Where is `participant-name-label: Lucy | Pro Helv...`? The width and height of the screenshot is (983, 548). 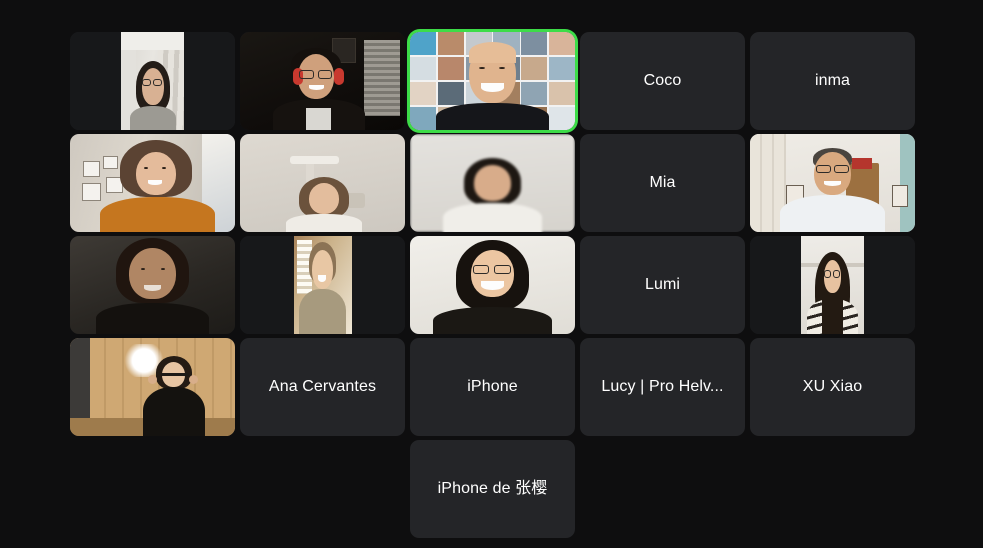
participant-name-label: Lucy | Pro Helv... is located at coordinates (662, 386).